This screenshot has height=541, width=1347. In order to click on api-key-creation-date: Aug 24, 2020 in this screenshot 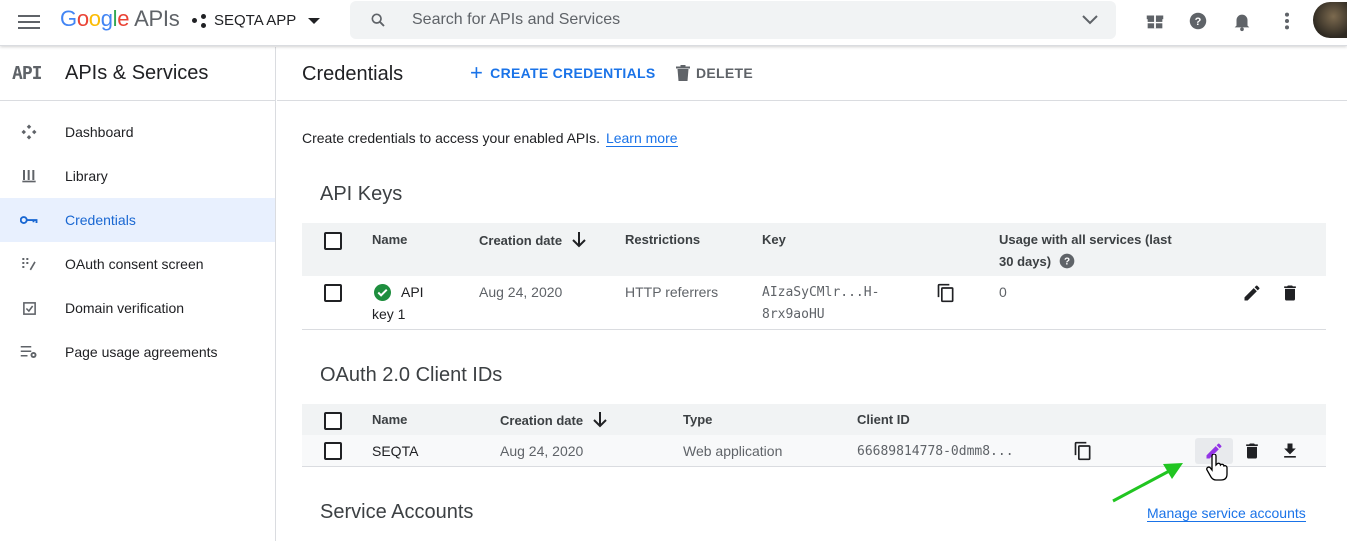, I will do `click(521, 292)`.